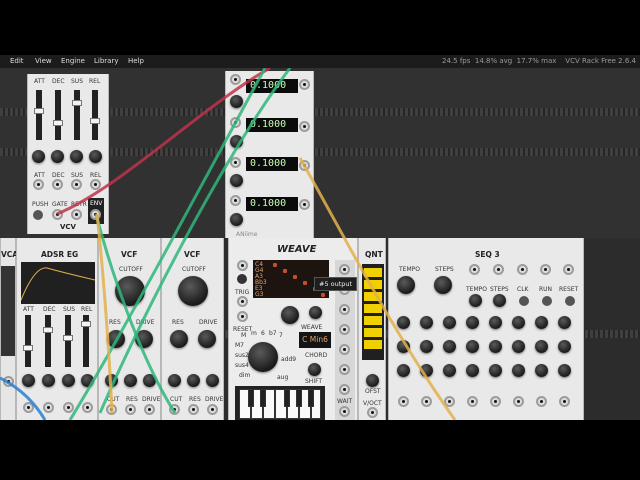 This screenshot has height=480, width=640. Describe the element at coordinates (443, 285) in the screenshot. I see `seq3-steps-knob` at that location.